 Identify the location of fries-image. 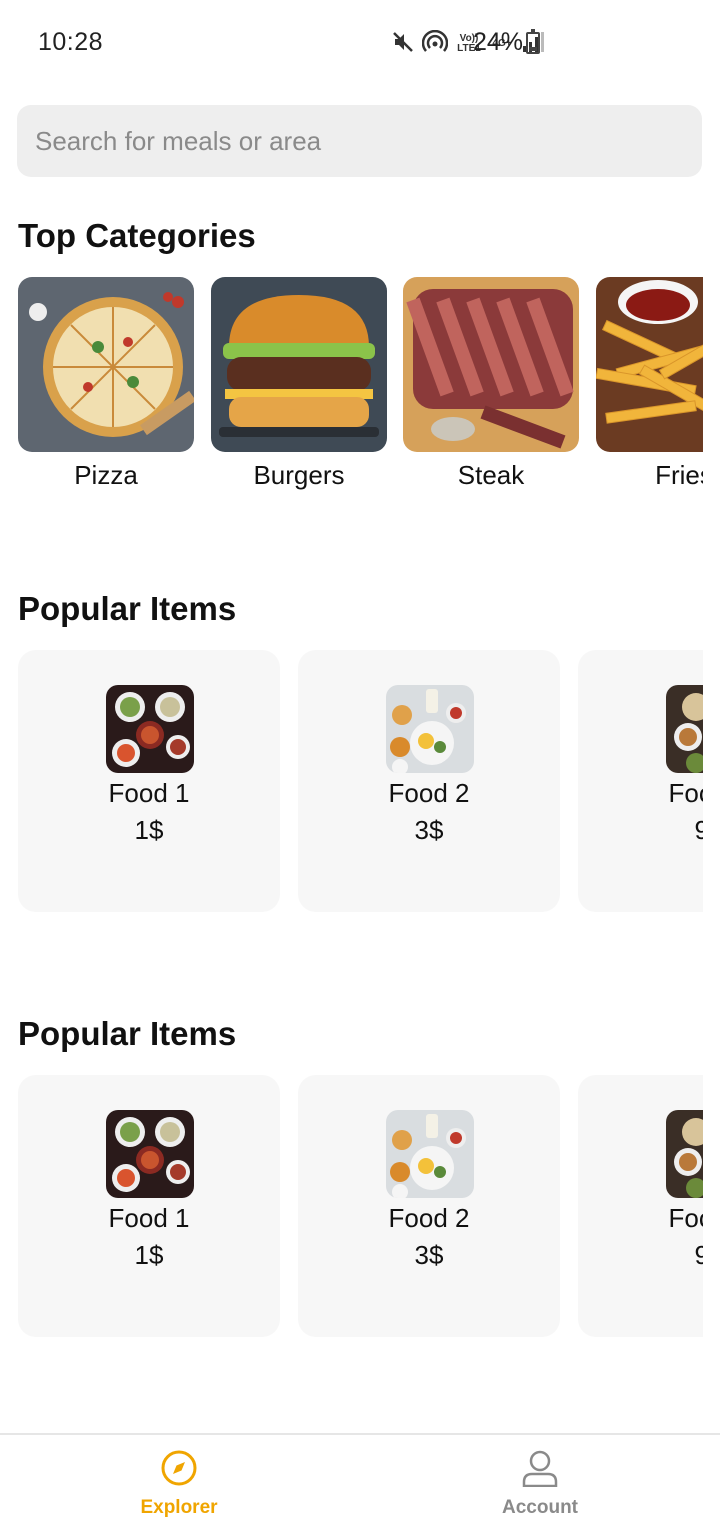
(649, 364).